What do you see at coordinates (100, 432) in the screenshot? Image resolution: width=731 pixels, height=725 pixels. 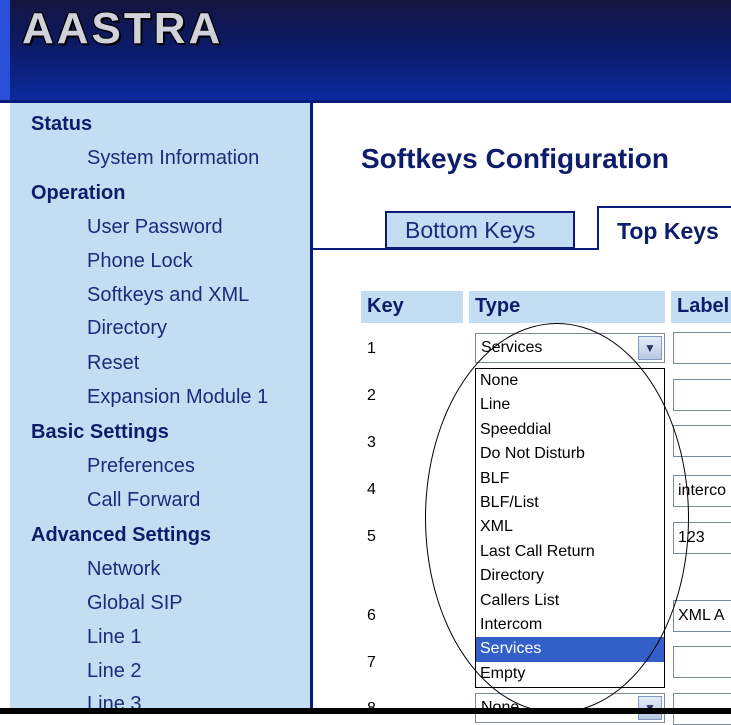 I see `sidebar-section-basic-settings: Basic Settings` at bounding box center [100, 432].